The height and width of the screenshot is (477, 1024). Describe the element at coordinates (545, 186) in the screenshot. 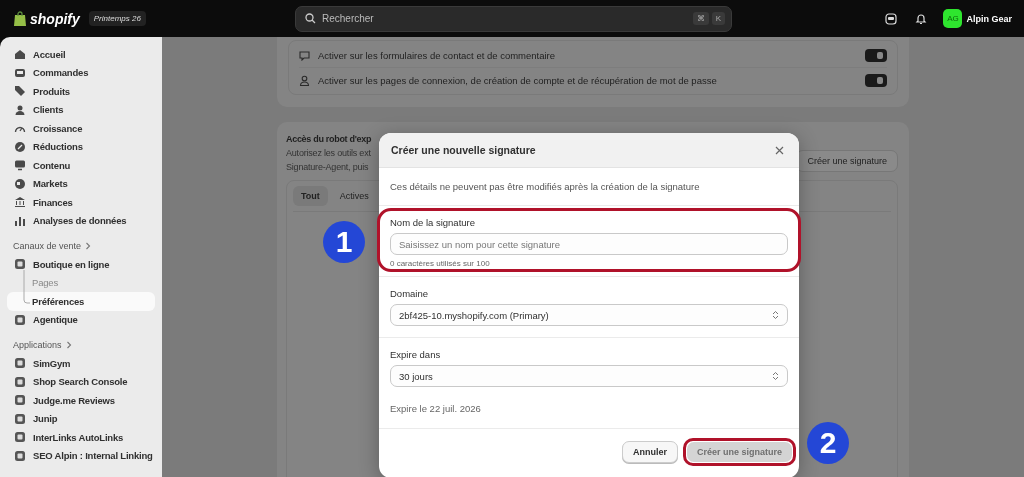

I see `dialog-note: Ces détails ne peuvent pas être modifiés après la création de la signature` at that location.